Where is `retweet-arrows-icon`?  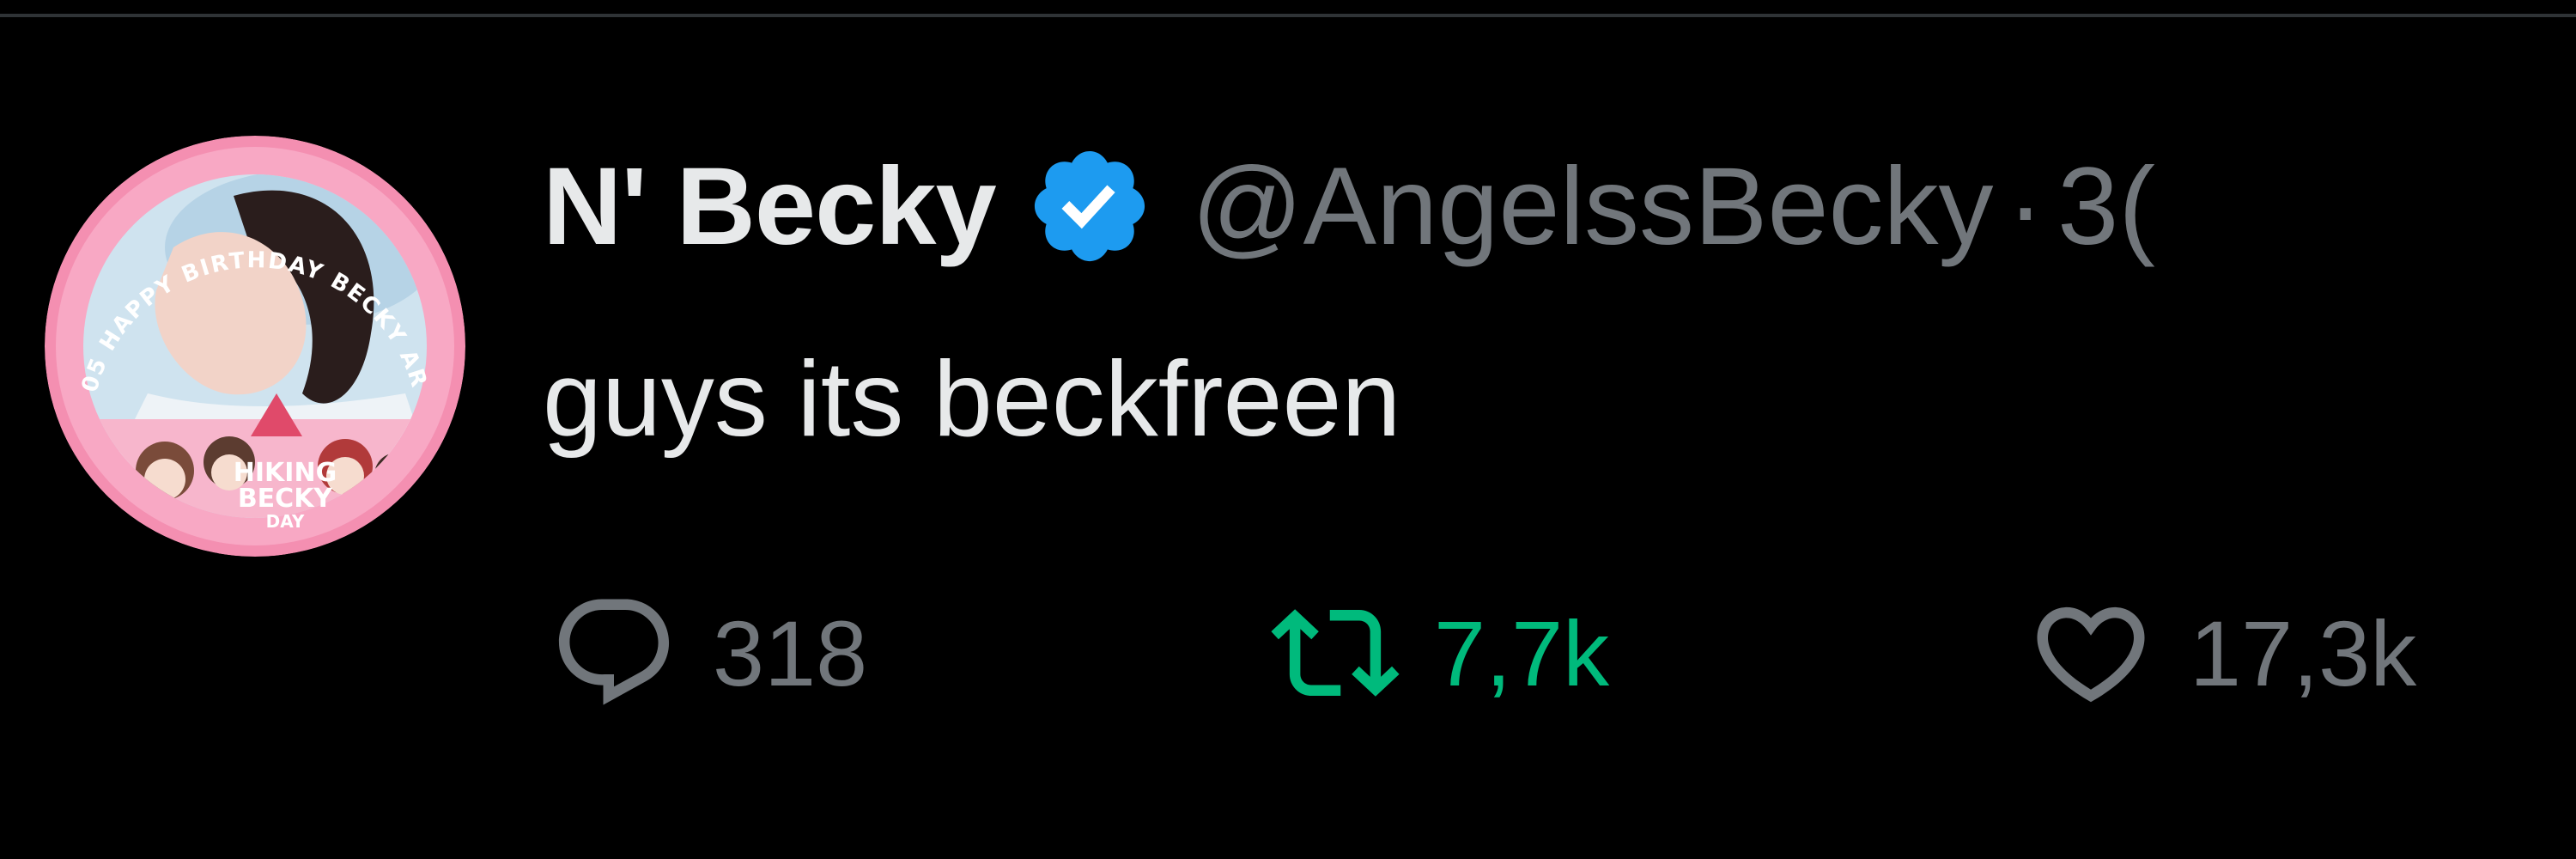 retweet-arrows-icon is located at coordinates (1335, 653).